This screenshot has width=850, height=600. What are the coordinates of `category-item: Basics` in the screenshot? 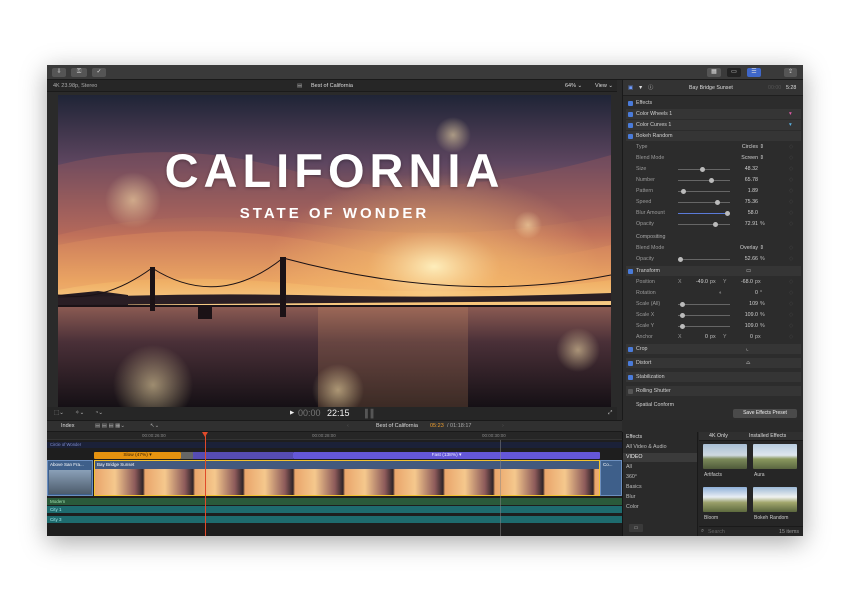 It's located at (634, 487).